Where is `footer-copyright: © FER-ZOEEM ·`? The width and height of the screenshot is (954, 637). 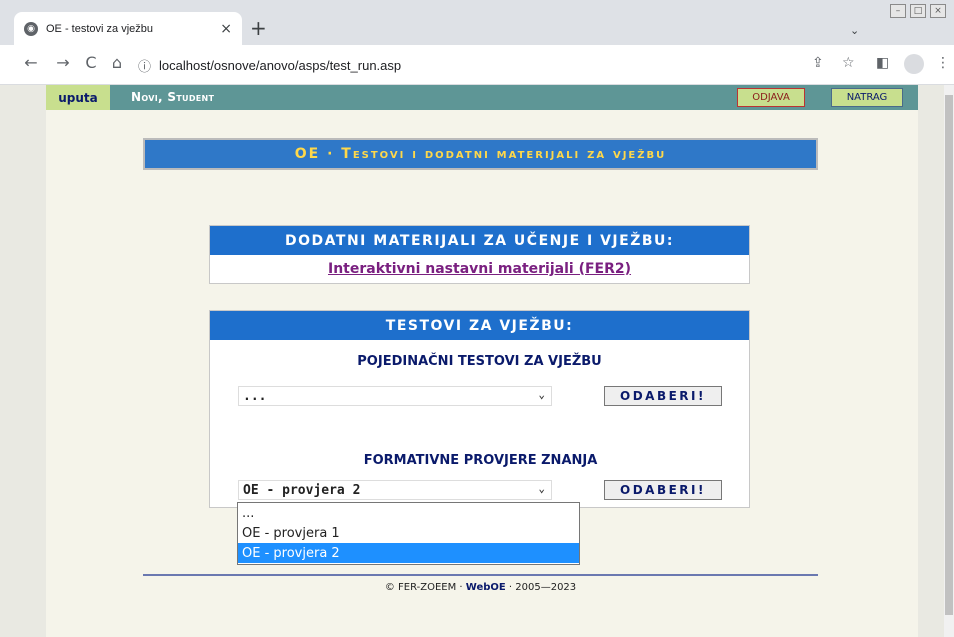
footer-copyright: © FER-ZOEEM · is located at coordinates (425, 587).